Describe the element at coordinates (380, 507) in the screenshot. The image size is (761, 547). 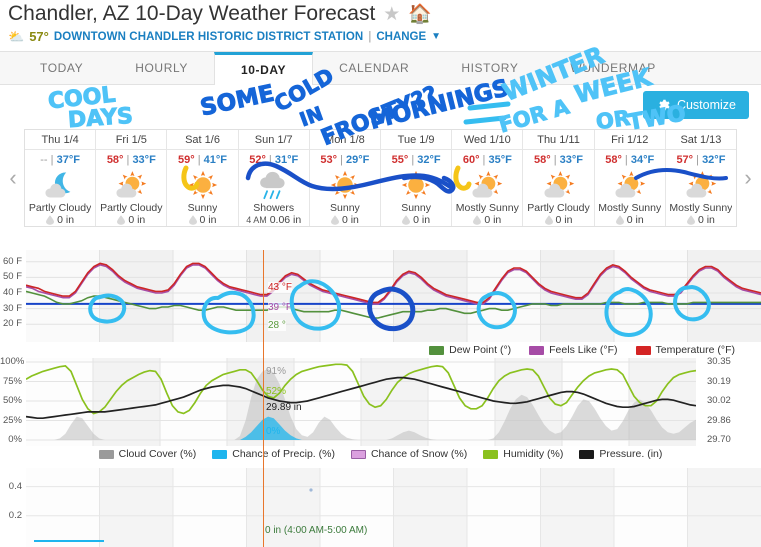
I see `precipitation-chart: 0.4 0.2 0 in (4:00 AM-5:00 AM)` at that location.